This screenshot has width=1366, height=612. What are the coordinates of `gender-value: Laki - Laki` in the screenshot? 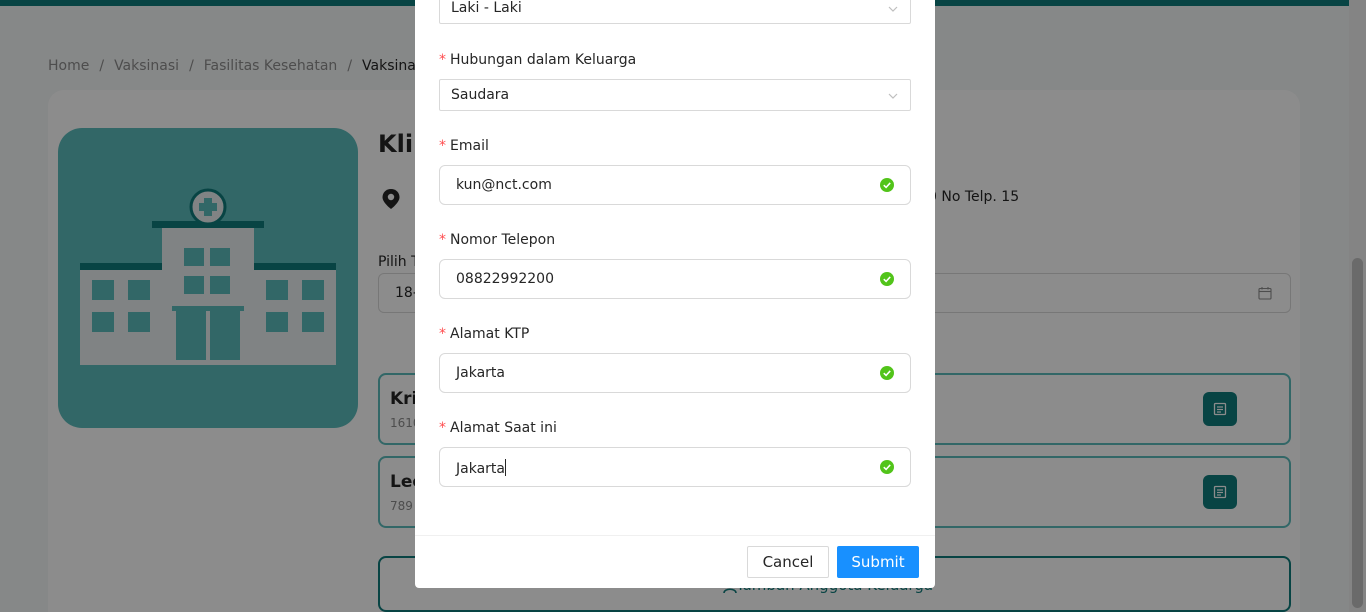 It's located at (486, 8).